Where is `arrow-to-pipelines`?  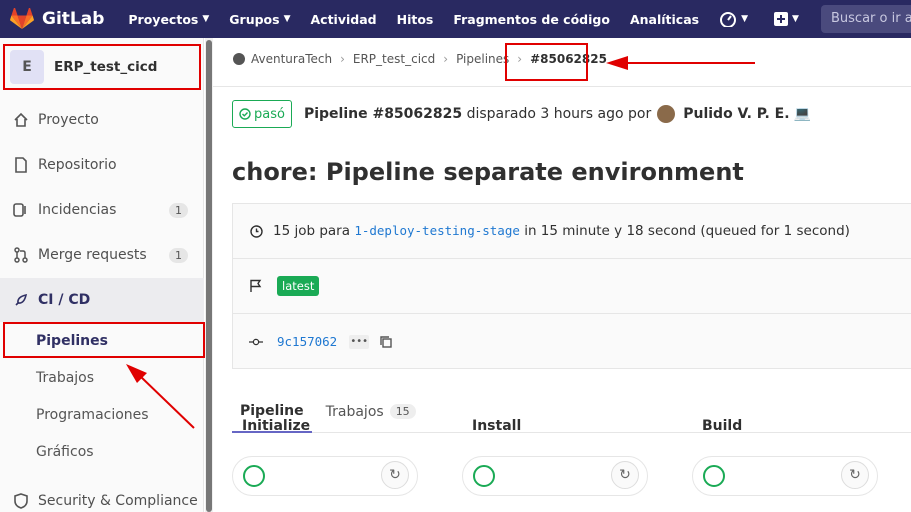 arrow-to-pipelines is located at coordinates (160, 396).